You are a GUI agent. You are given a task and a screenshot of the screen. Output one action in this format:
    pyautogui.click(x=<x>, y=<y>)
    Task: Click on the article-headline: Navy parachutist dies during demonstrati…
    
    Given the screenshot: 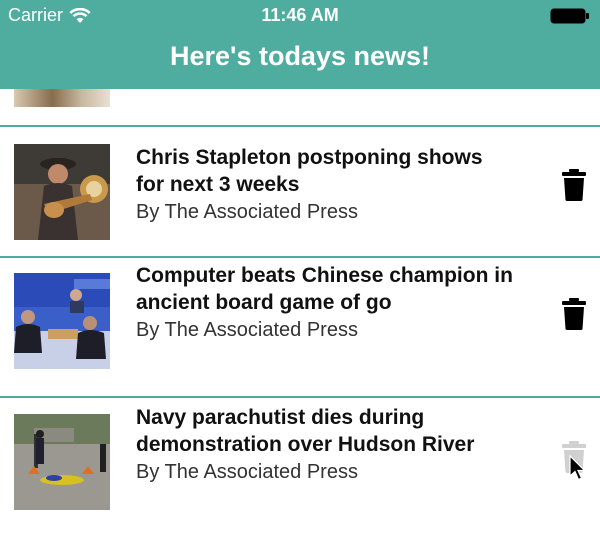 What is the action you would take?
    pyautogui.click(x=326, y=431)
    